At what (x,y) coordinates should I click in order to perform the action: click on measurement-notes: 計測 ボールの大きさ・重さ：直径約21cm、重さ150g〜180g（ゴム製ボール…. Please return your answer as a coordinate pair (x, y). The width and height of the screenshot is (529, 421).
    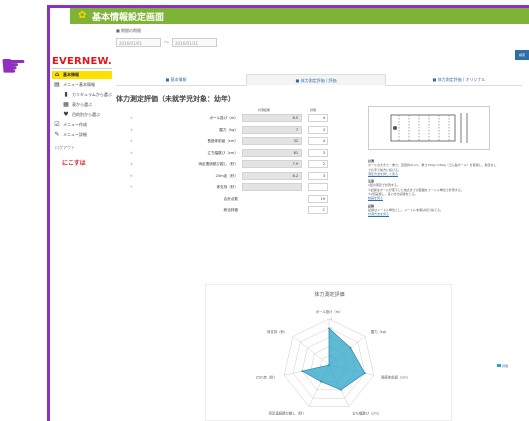
    Looking at the image, I should click on (433, 186).